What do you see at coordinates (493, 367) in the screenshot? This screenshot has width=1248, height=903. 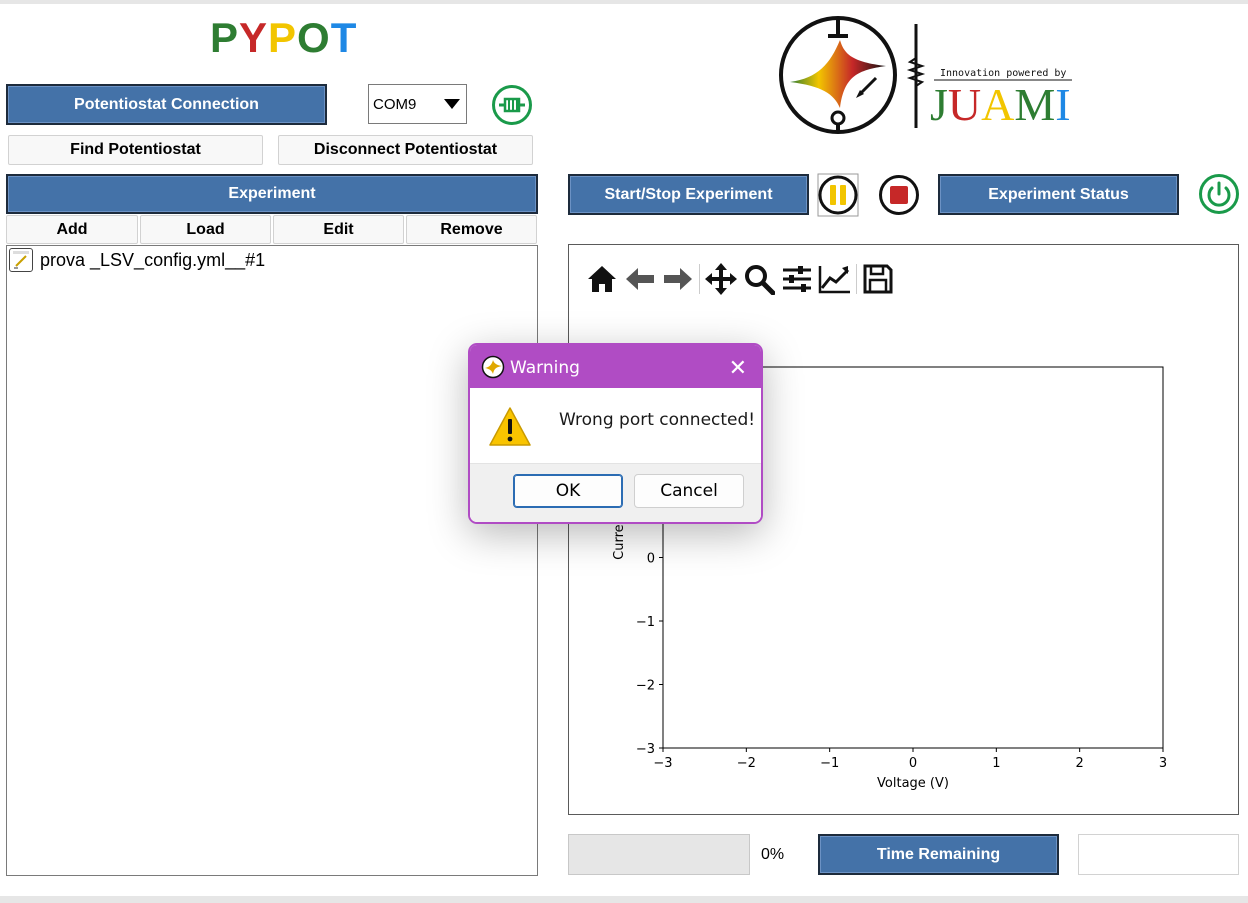 I see `app-logo-icon` at bounding box center [493, 367].